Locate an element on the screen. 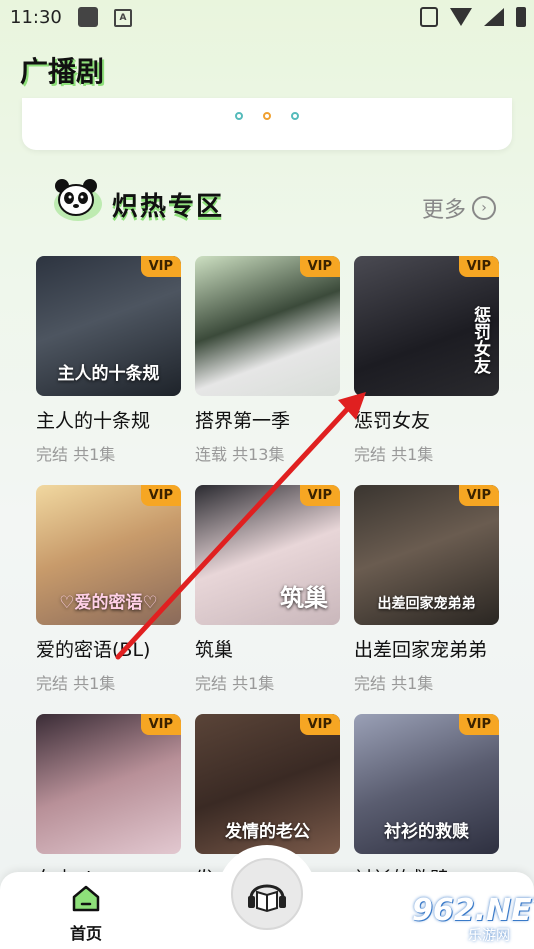  drama-card: VIP 惩罚女友 惩罚女友 完结 共1集 is located at coordinates (426, 360).